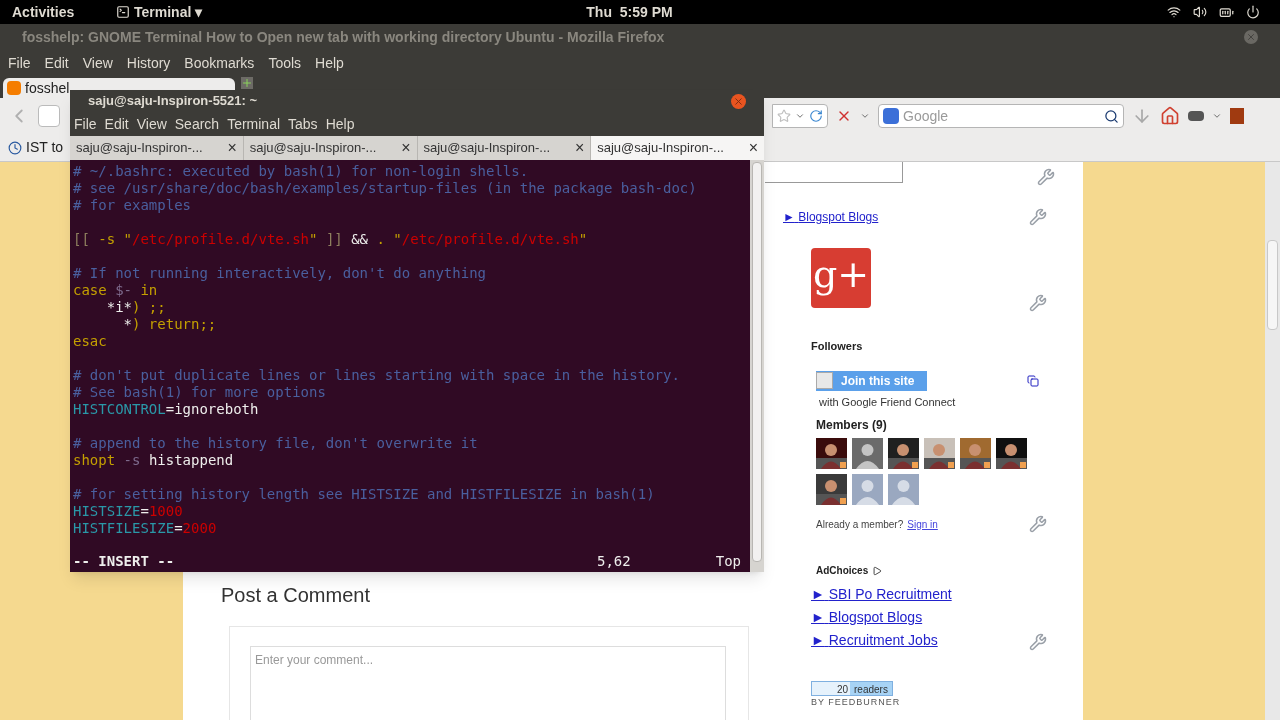 This screenshot has width=1280, height=720. I want to click on new-tab-button, so click(247, 83).